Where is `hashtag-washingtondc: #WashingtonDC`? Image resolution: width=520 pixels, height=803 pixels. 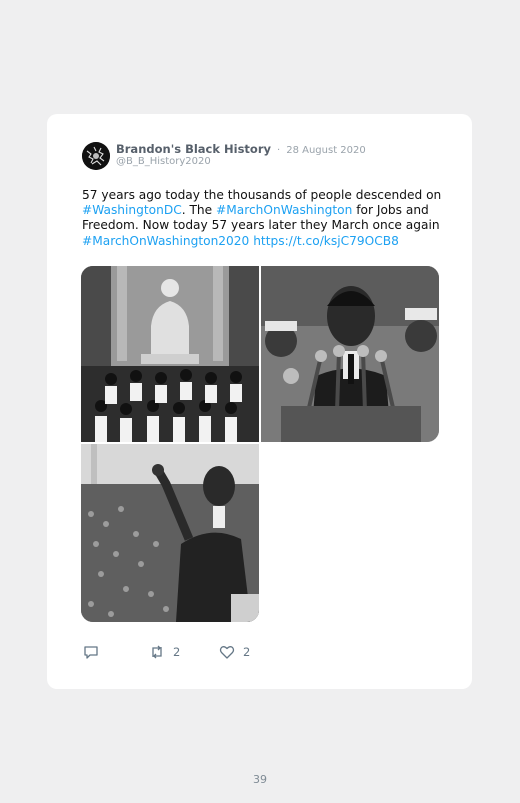
hashtag-washingtondc: #WashingtonDC is located at coordinates (132, 210).